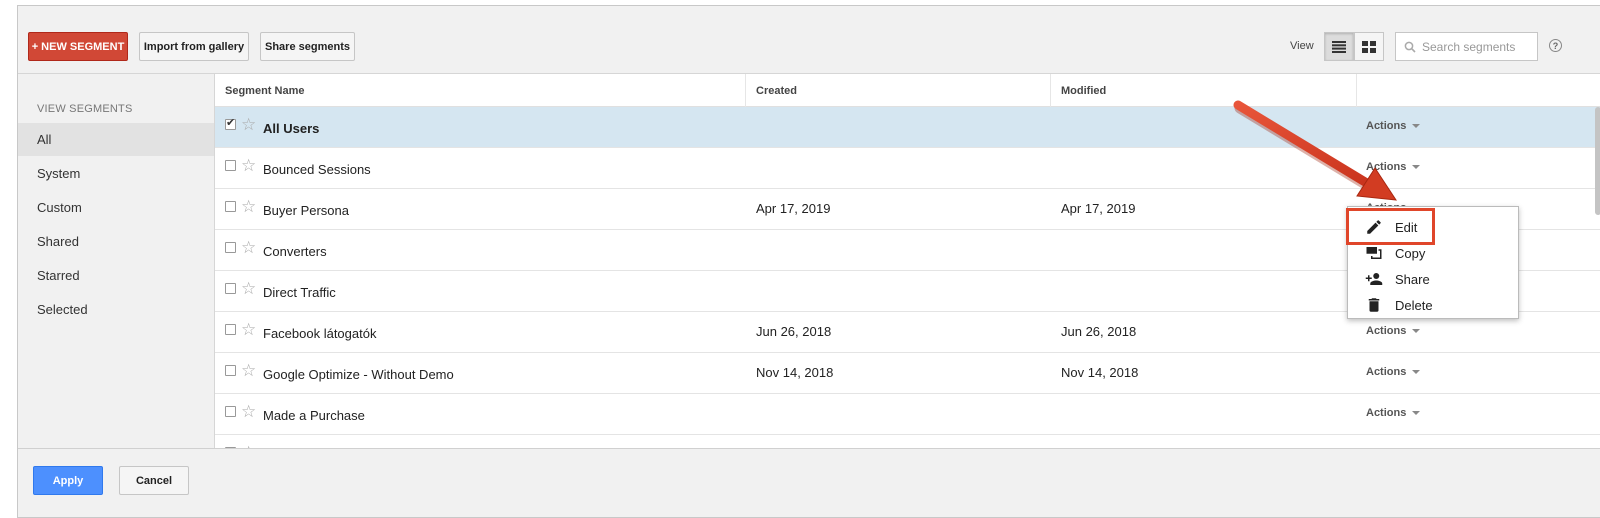  Describe the element at coordinates (1374, 279) in the screenshot. I see `add-person-icon` at that location.